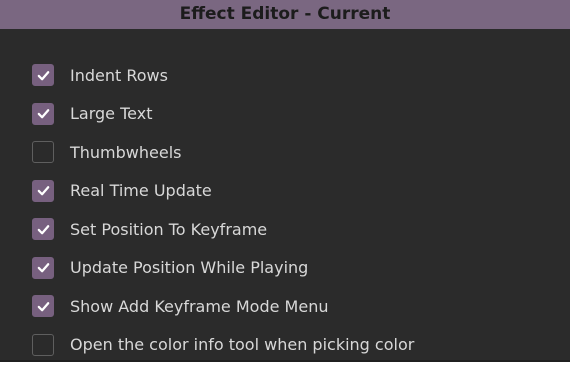 The image size is (576, 369). Describe the element at coordinates (141, 191) in the screenshot. I see `option-label: Real Time Update` at that location.